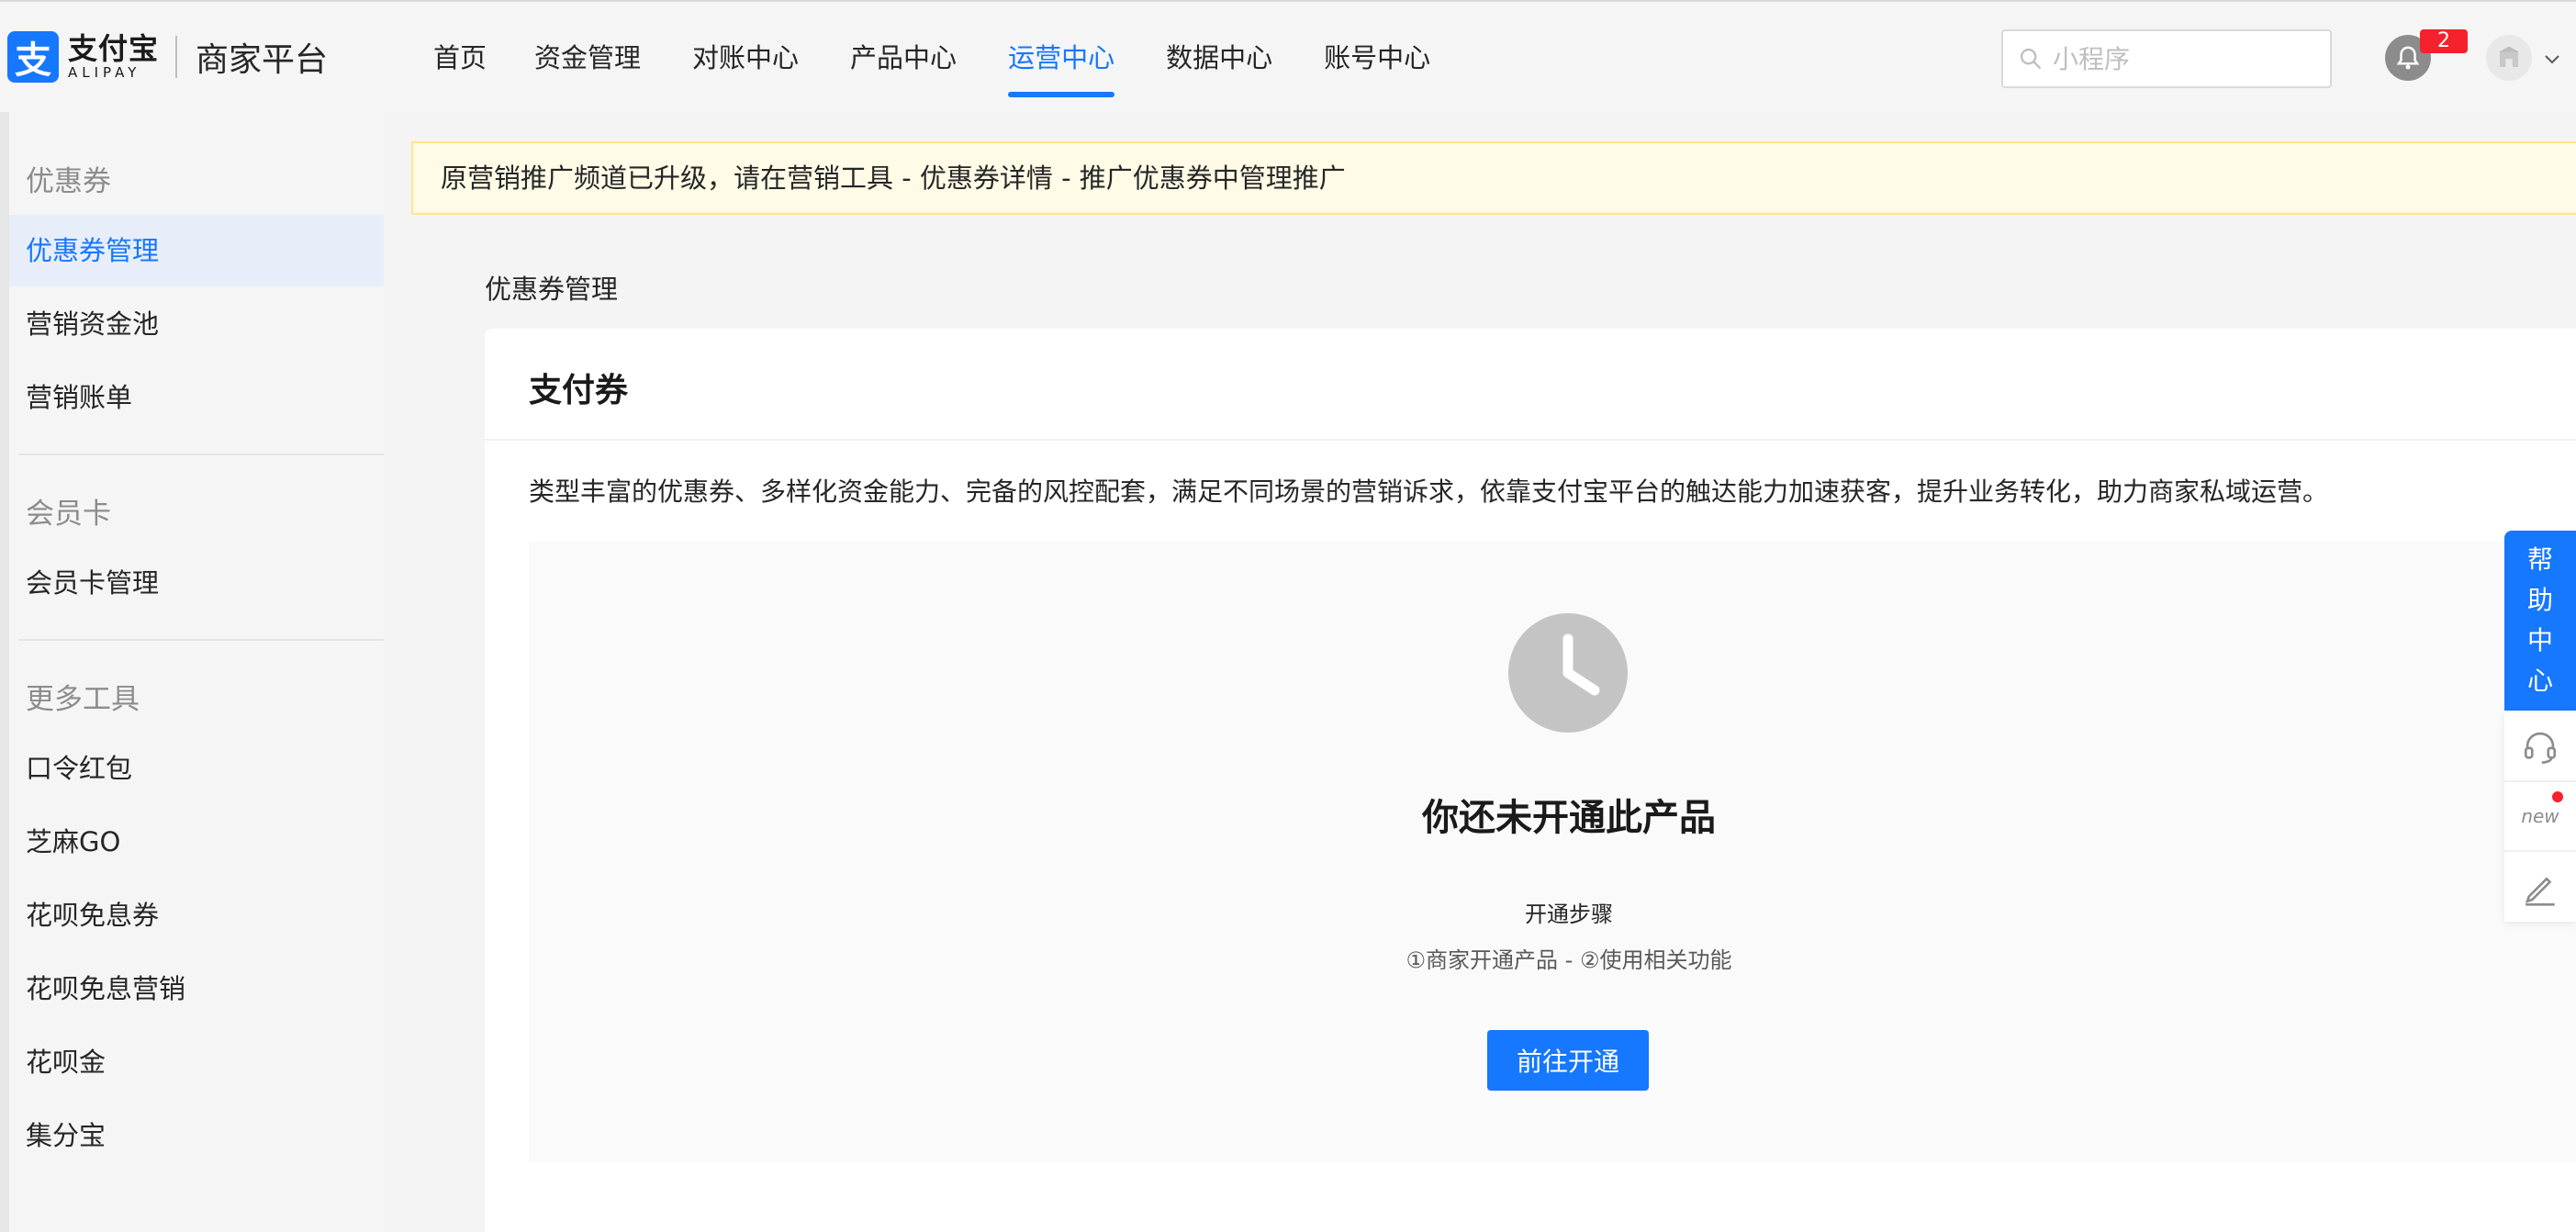 This screenshot has width=2576, height=1232. What do you see at coordinates (83, 699) in the screenshot?
I see `sidebar-group-more-tools: 更多工具` at bounding box center [83, 699].